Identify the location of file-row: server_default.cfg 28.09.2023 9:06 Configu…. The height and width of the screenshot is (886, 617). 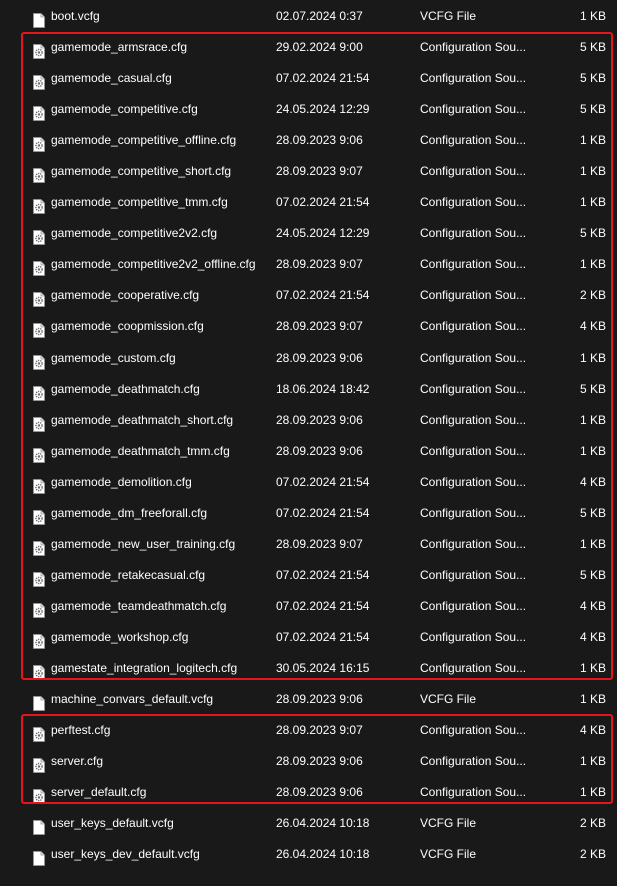
(308, 792).